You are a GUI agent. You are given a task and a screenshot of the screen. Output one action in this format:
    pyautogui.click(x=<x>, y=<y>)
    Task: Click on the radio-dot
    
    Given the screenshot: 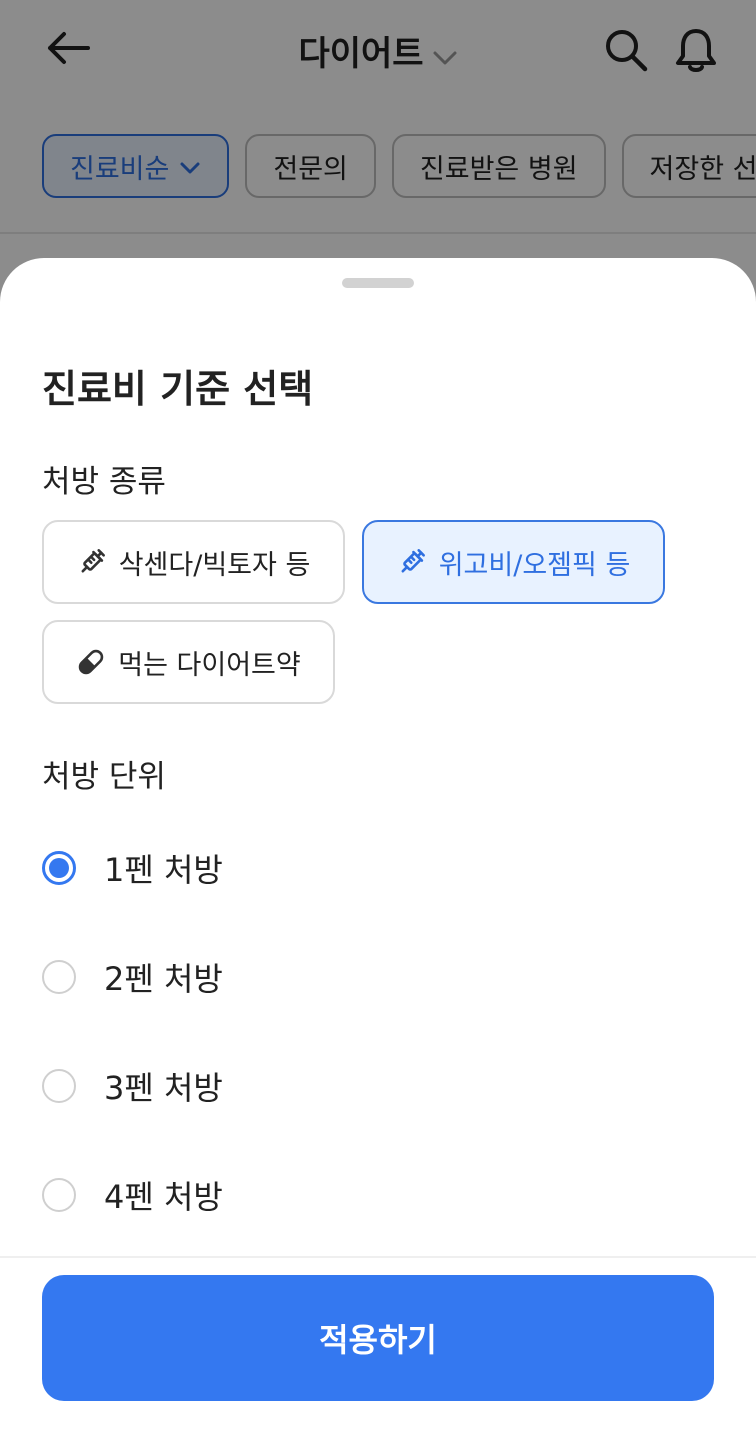 What is the action you would take?
    pyautogui.click(x=59, y=868)
    